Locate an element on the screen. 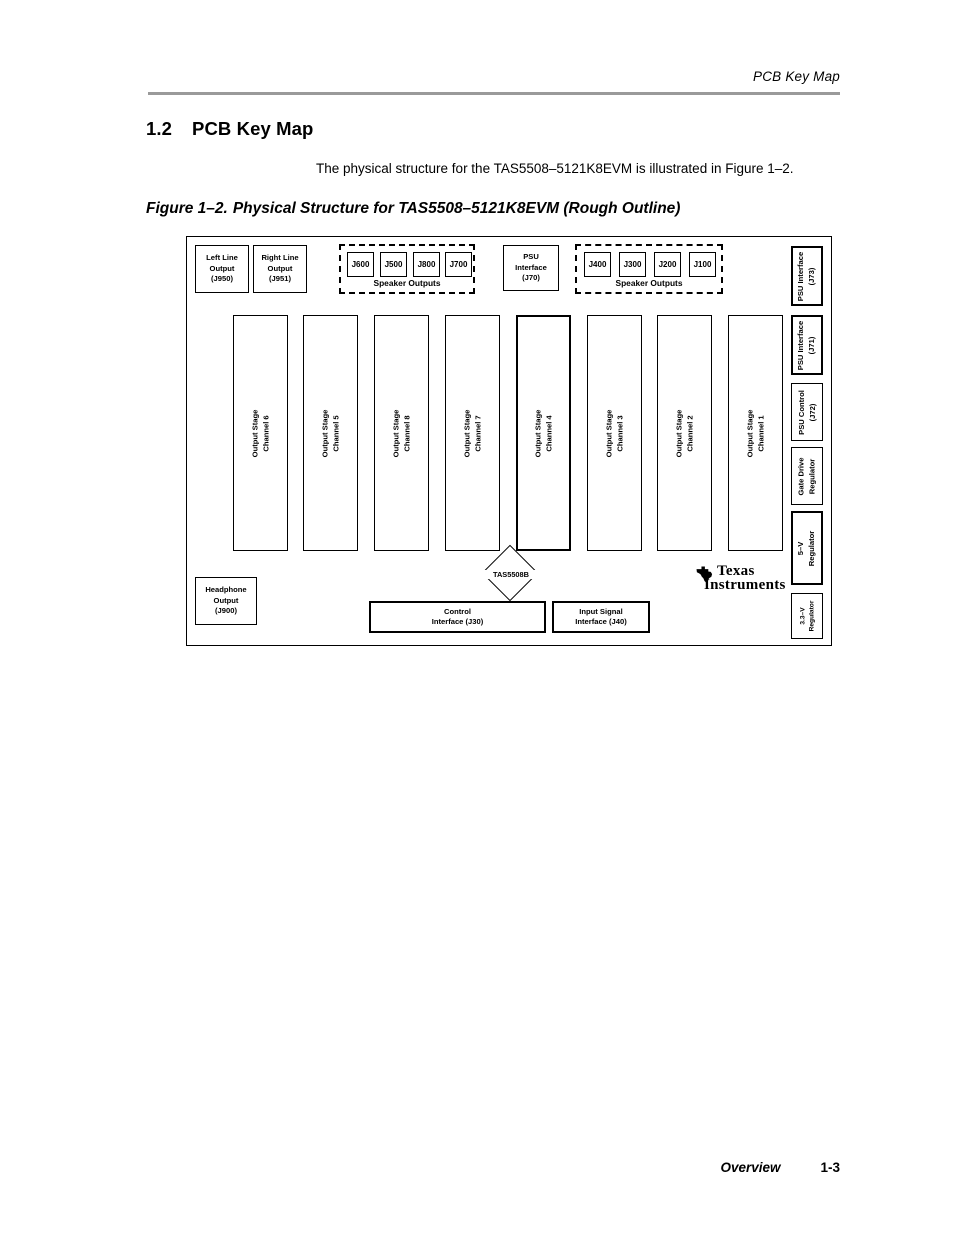 Image resolution: width=954 pixels, height=1235 pixels. output-stage-channel-3: Output Stage Channel 3 is located at coordinates (614, 433).